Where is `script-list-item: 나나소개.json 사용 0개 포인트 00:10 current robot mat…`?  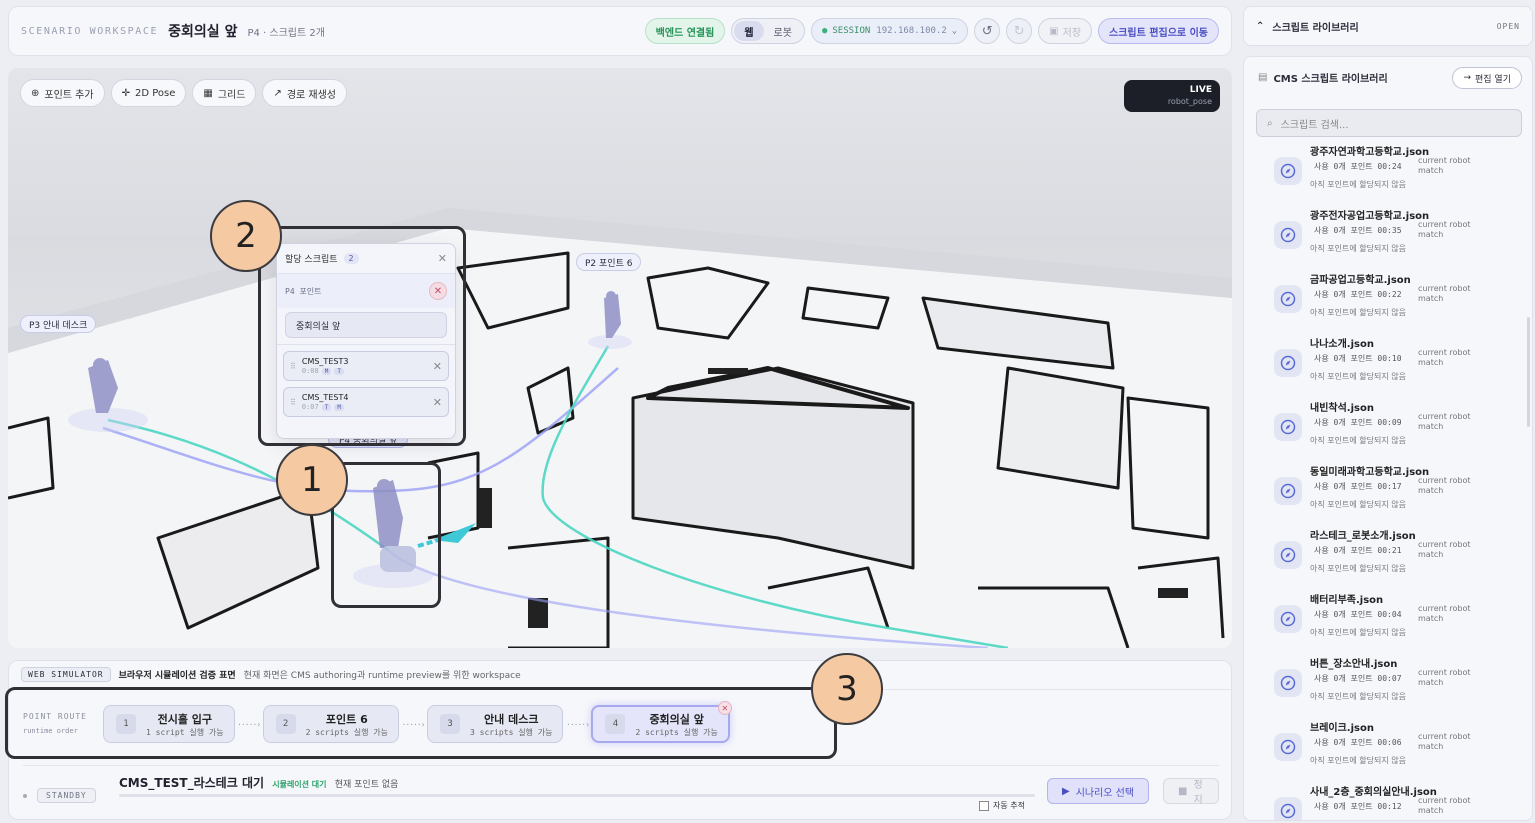 script-list-item: 나나소개.json 사용 0개 포인트 00:10 current robot mat… is located at coordinates (1388, 365).